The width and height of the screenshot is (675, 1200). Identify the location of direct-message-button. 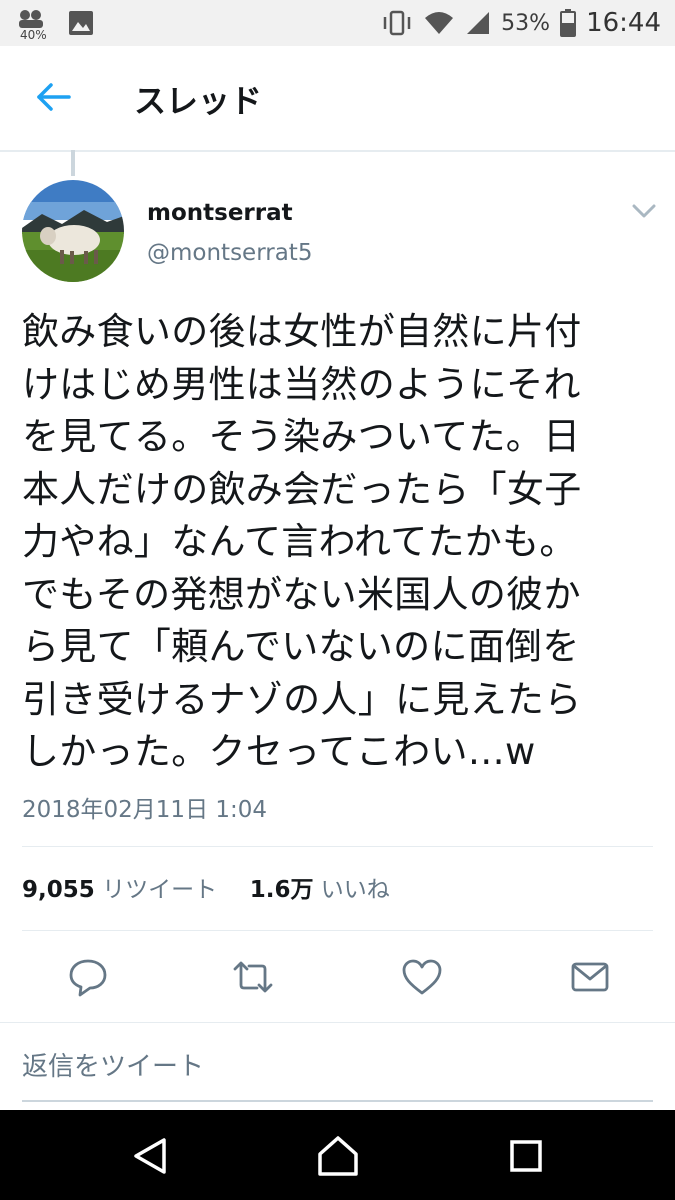
(590, 977).